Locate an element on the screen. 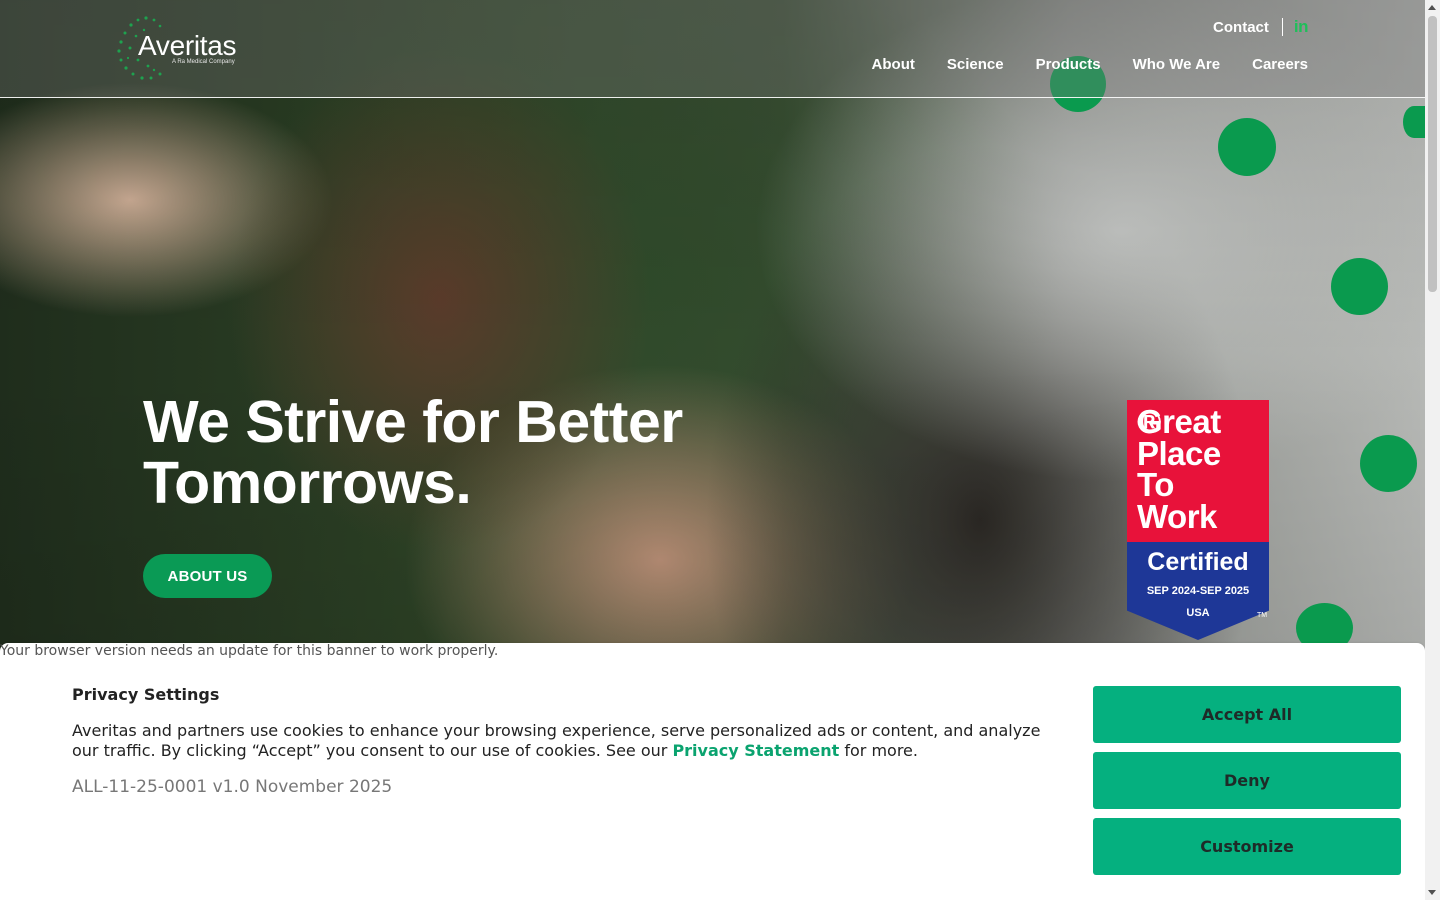 This screenshot has height=900, width=1440. scroll-up-arrow-icon is located at coordinates (1432, 7).